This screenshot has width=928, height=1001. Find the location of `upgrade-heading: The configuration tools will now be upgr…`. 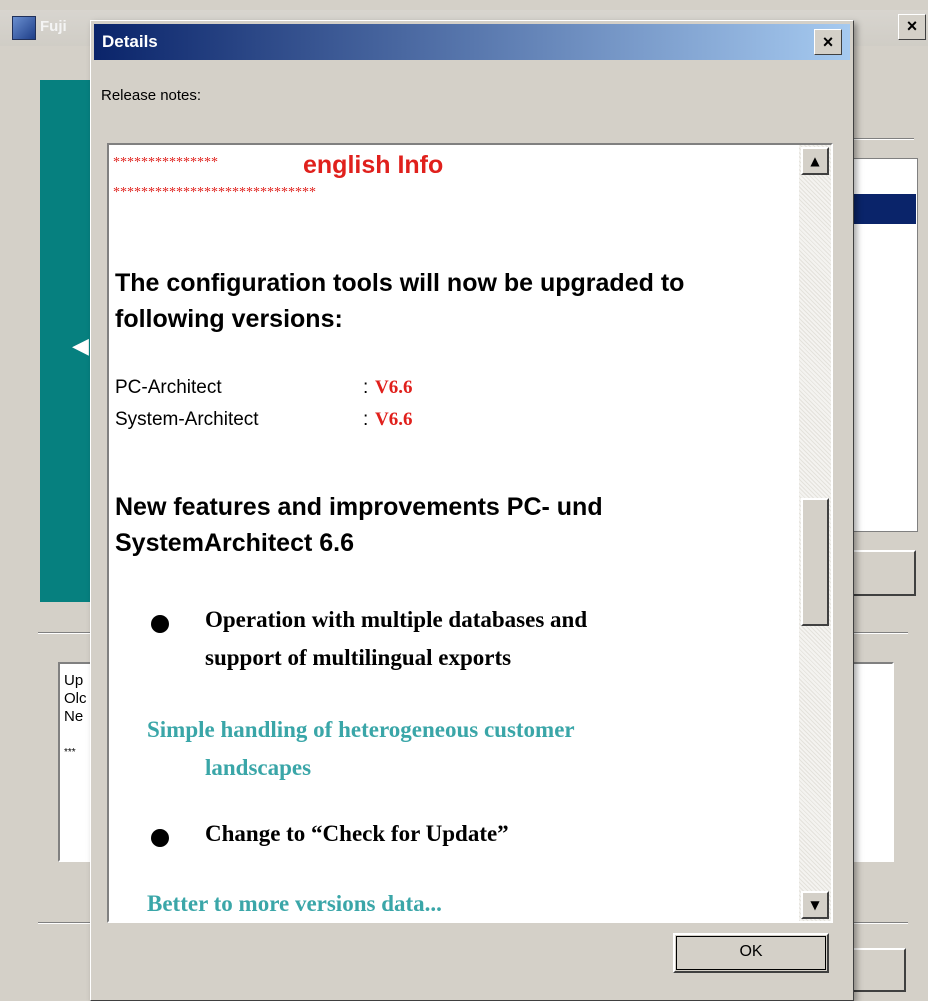

upgrade-heading: The configuration tools will now be upgr… is located at coordinates (400, 301).